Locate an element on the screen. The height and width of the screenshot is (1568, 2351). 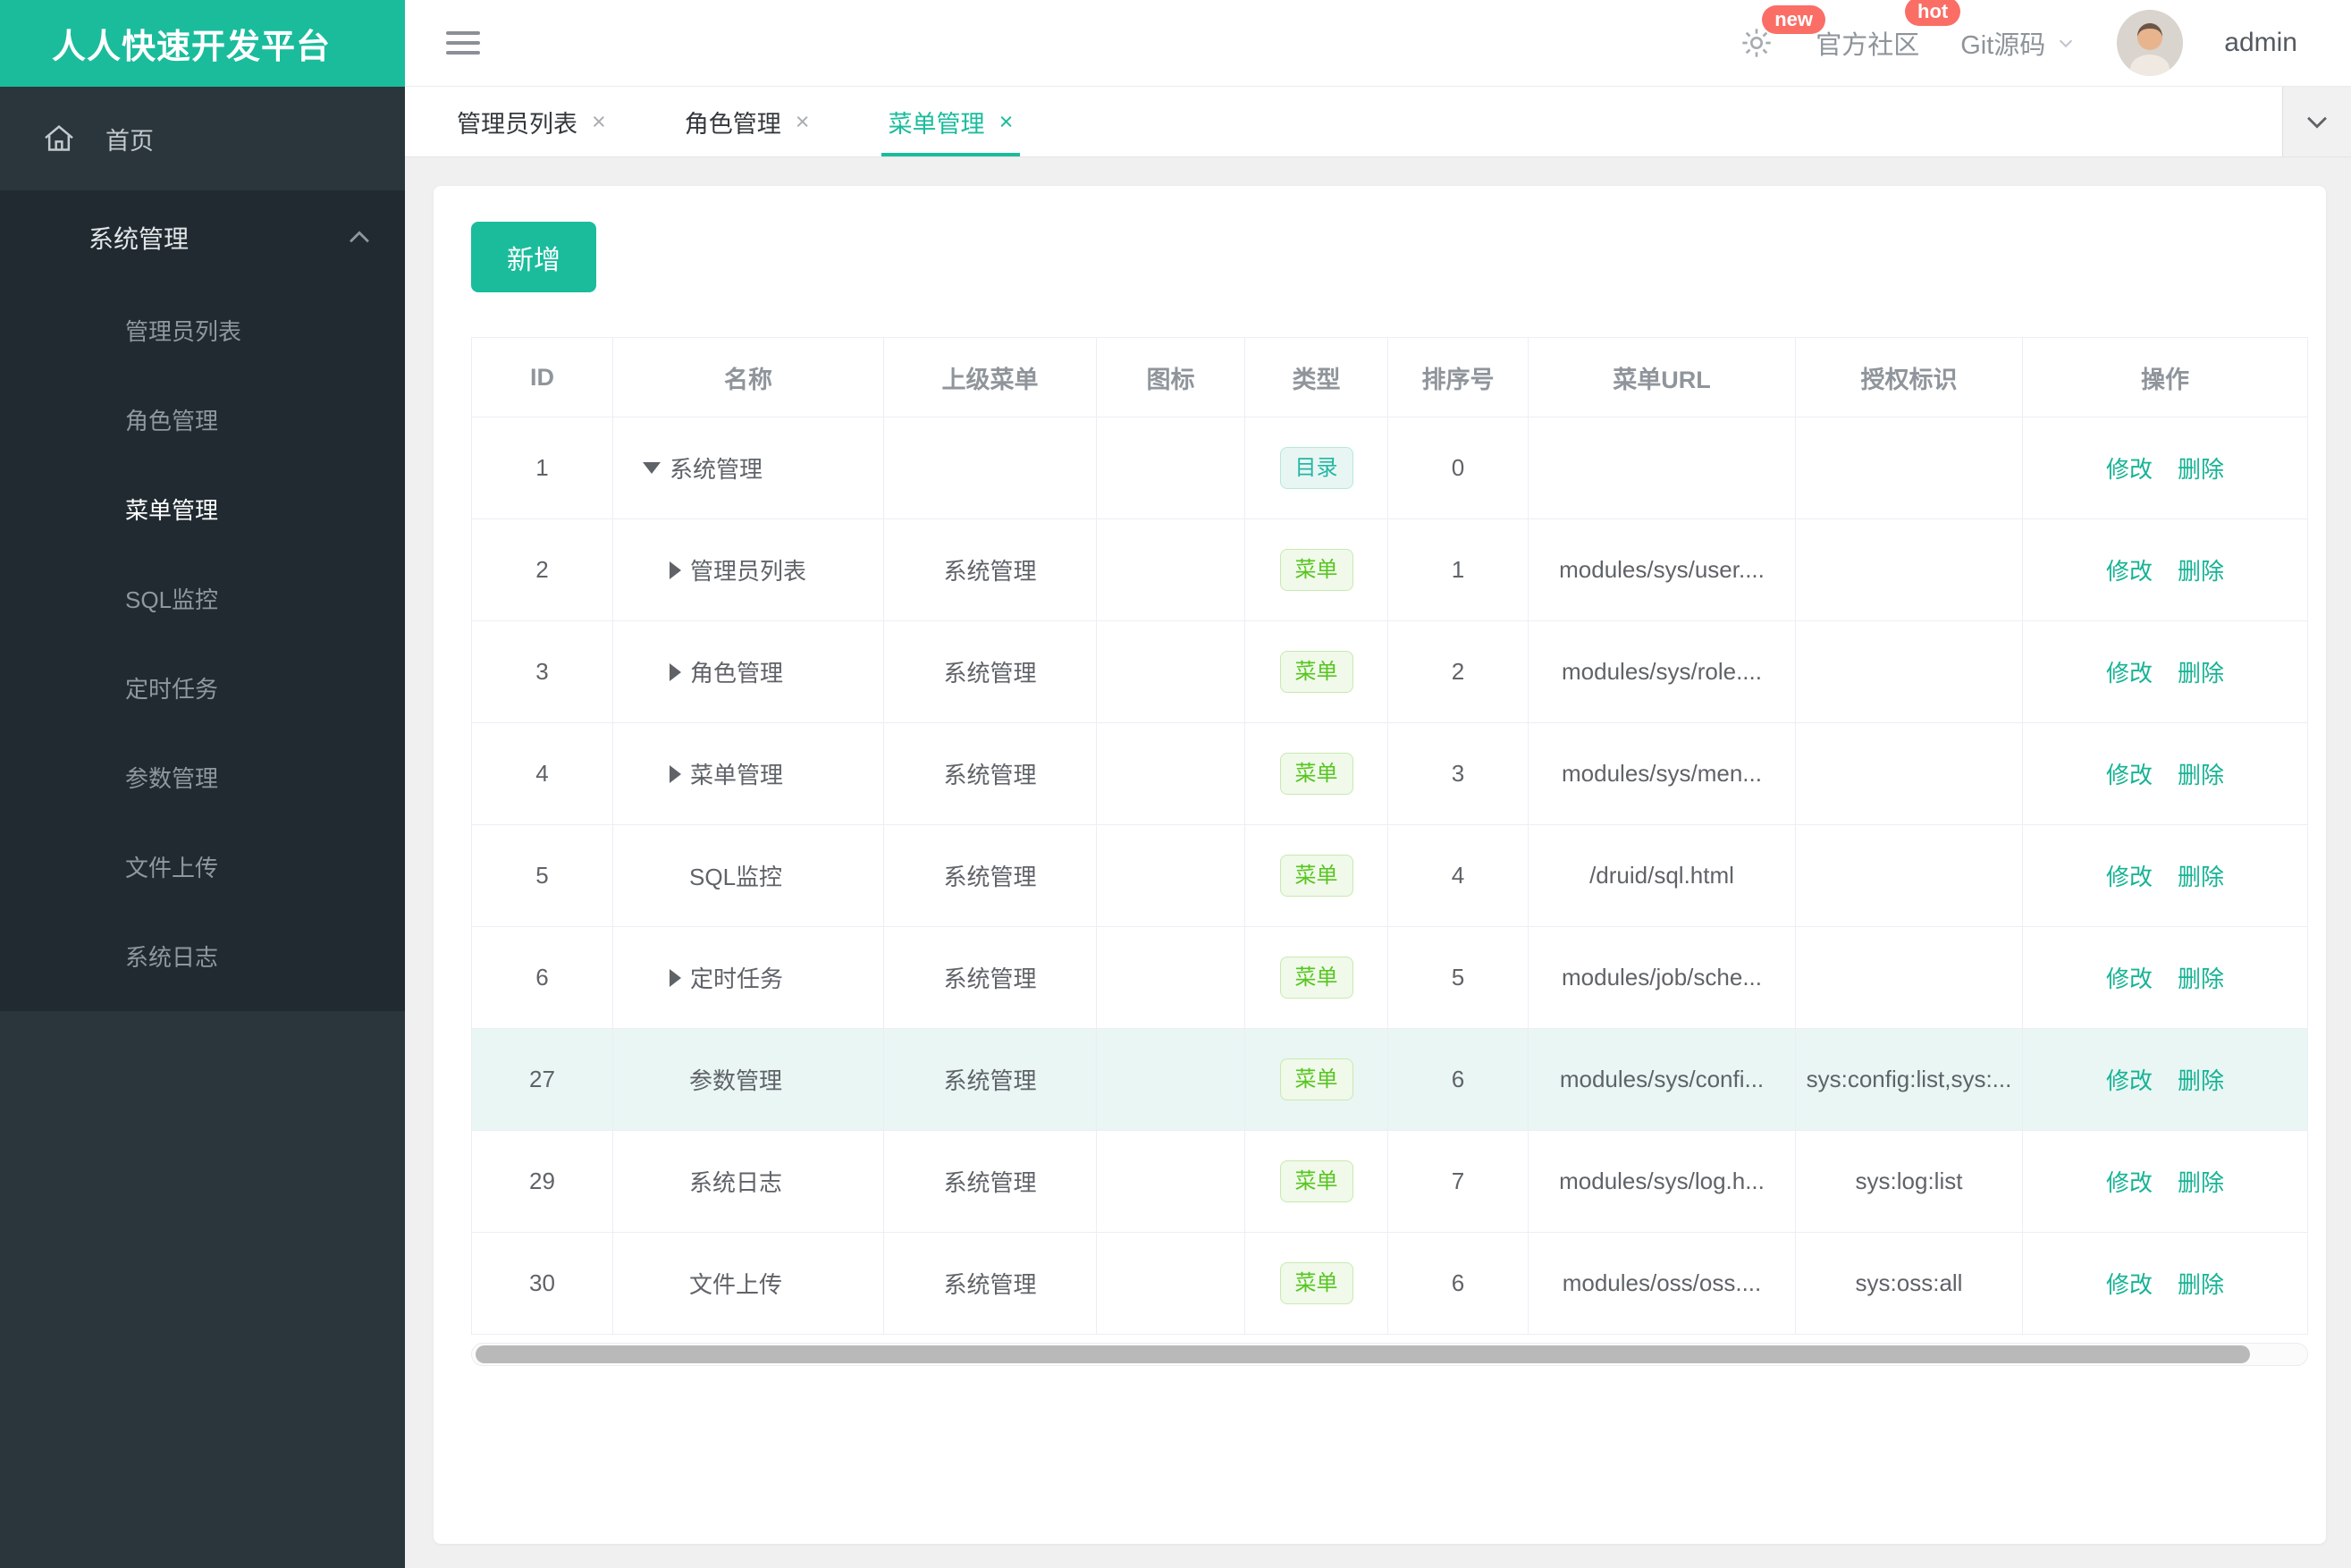
cell-sort: 2 is located at coordinates (1458, 671).